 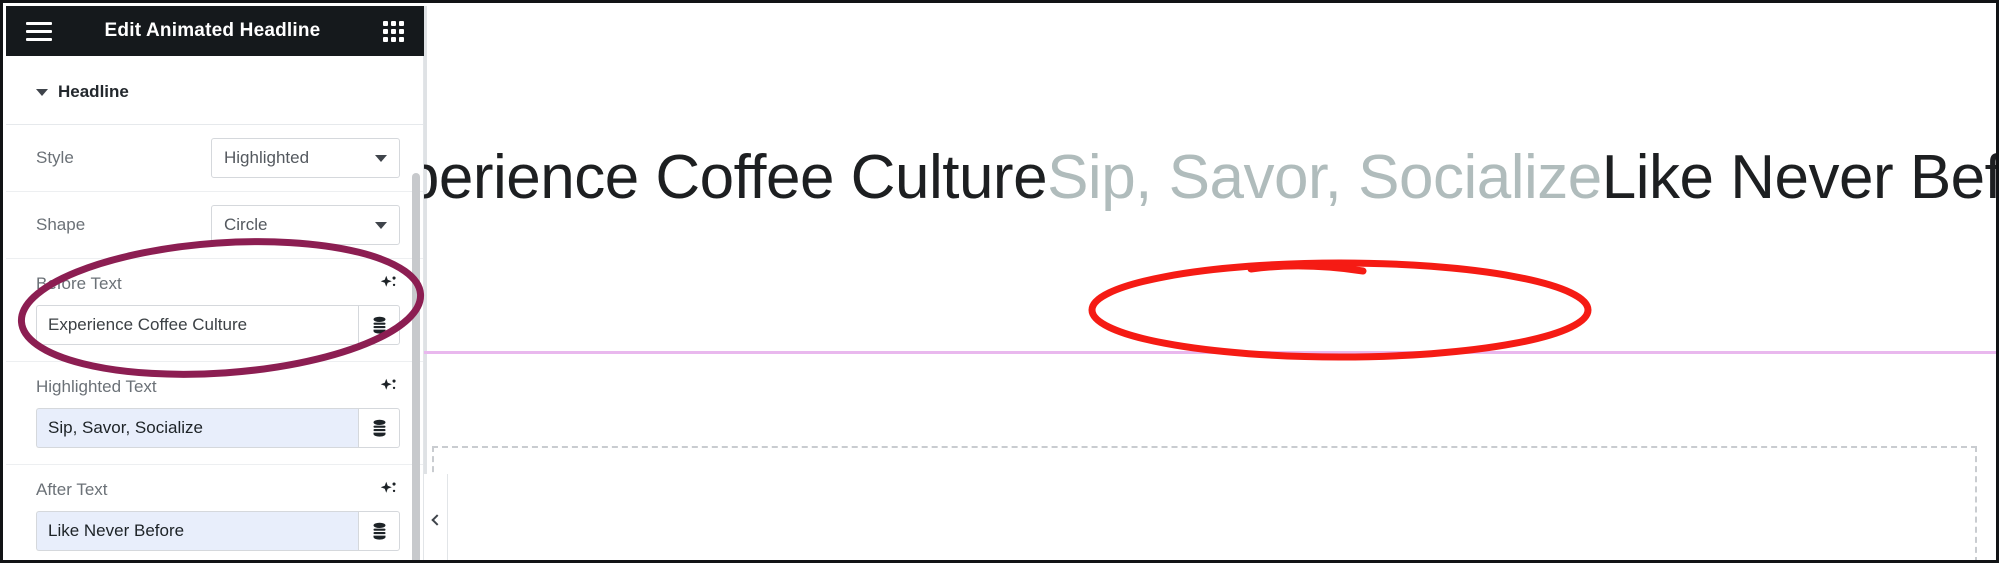 I want to click on shape-select-value: Circle, so click(x=246, y=224).